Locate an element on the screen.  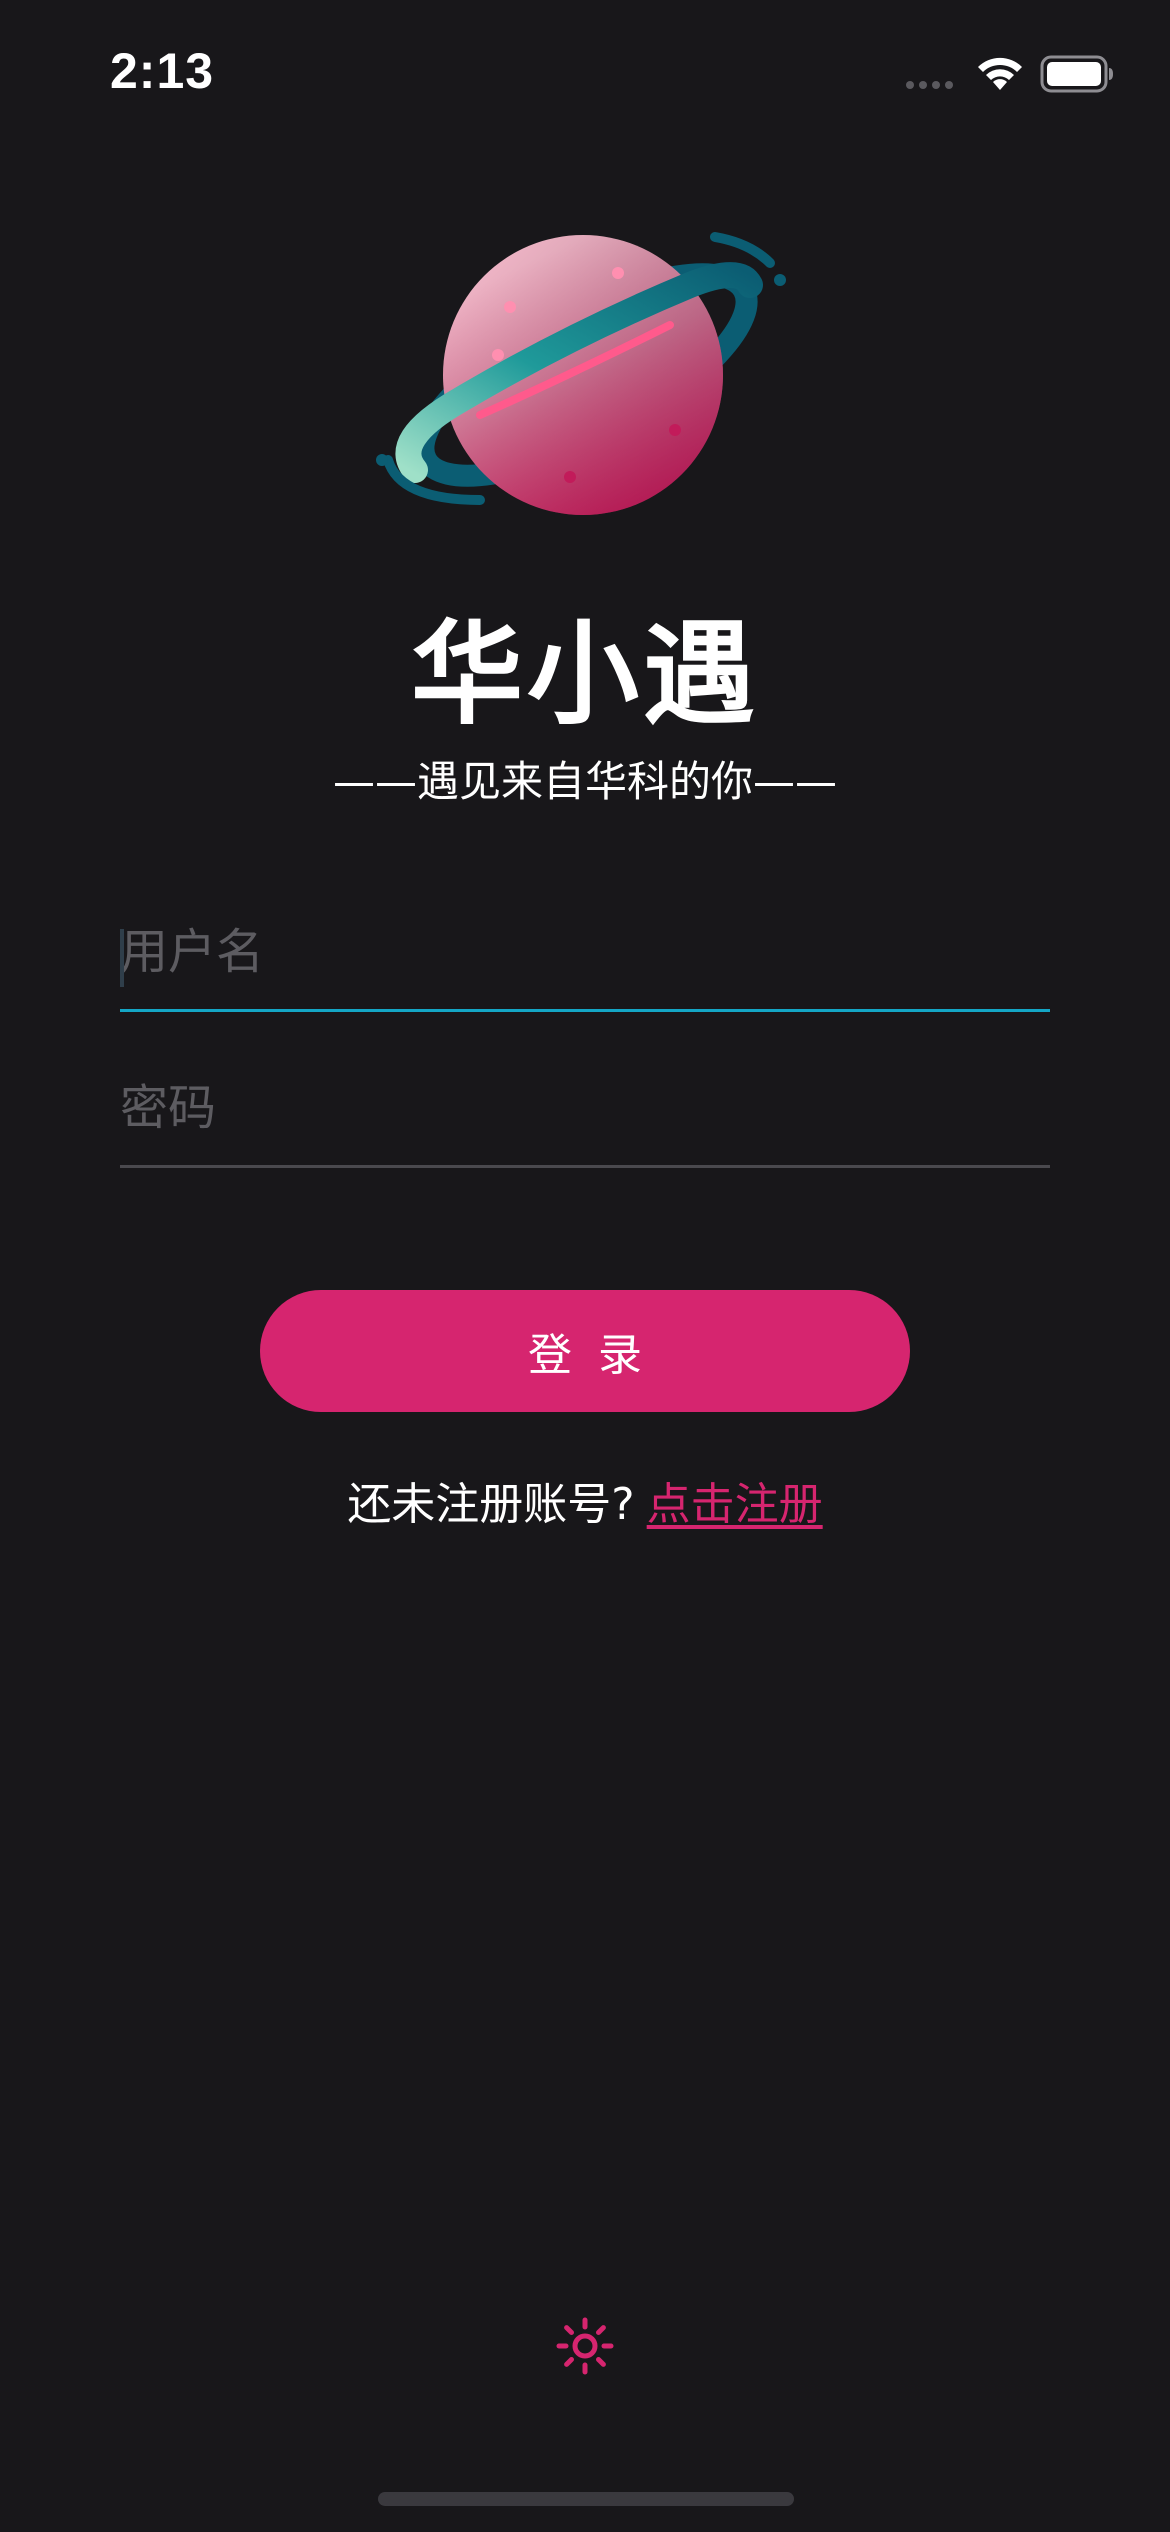
username-underline is located at coordinates (585, 1010).